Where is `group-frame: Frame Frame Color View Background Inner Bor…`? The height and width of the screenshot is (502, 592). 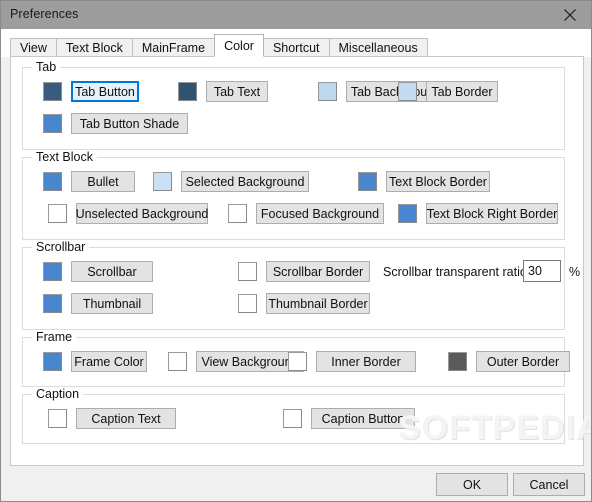 group-frame: Frame Frame Color View Background Inner Bor… is located at coordinates (296, 358).